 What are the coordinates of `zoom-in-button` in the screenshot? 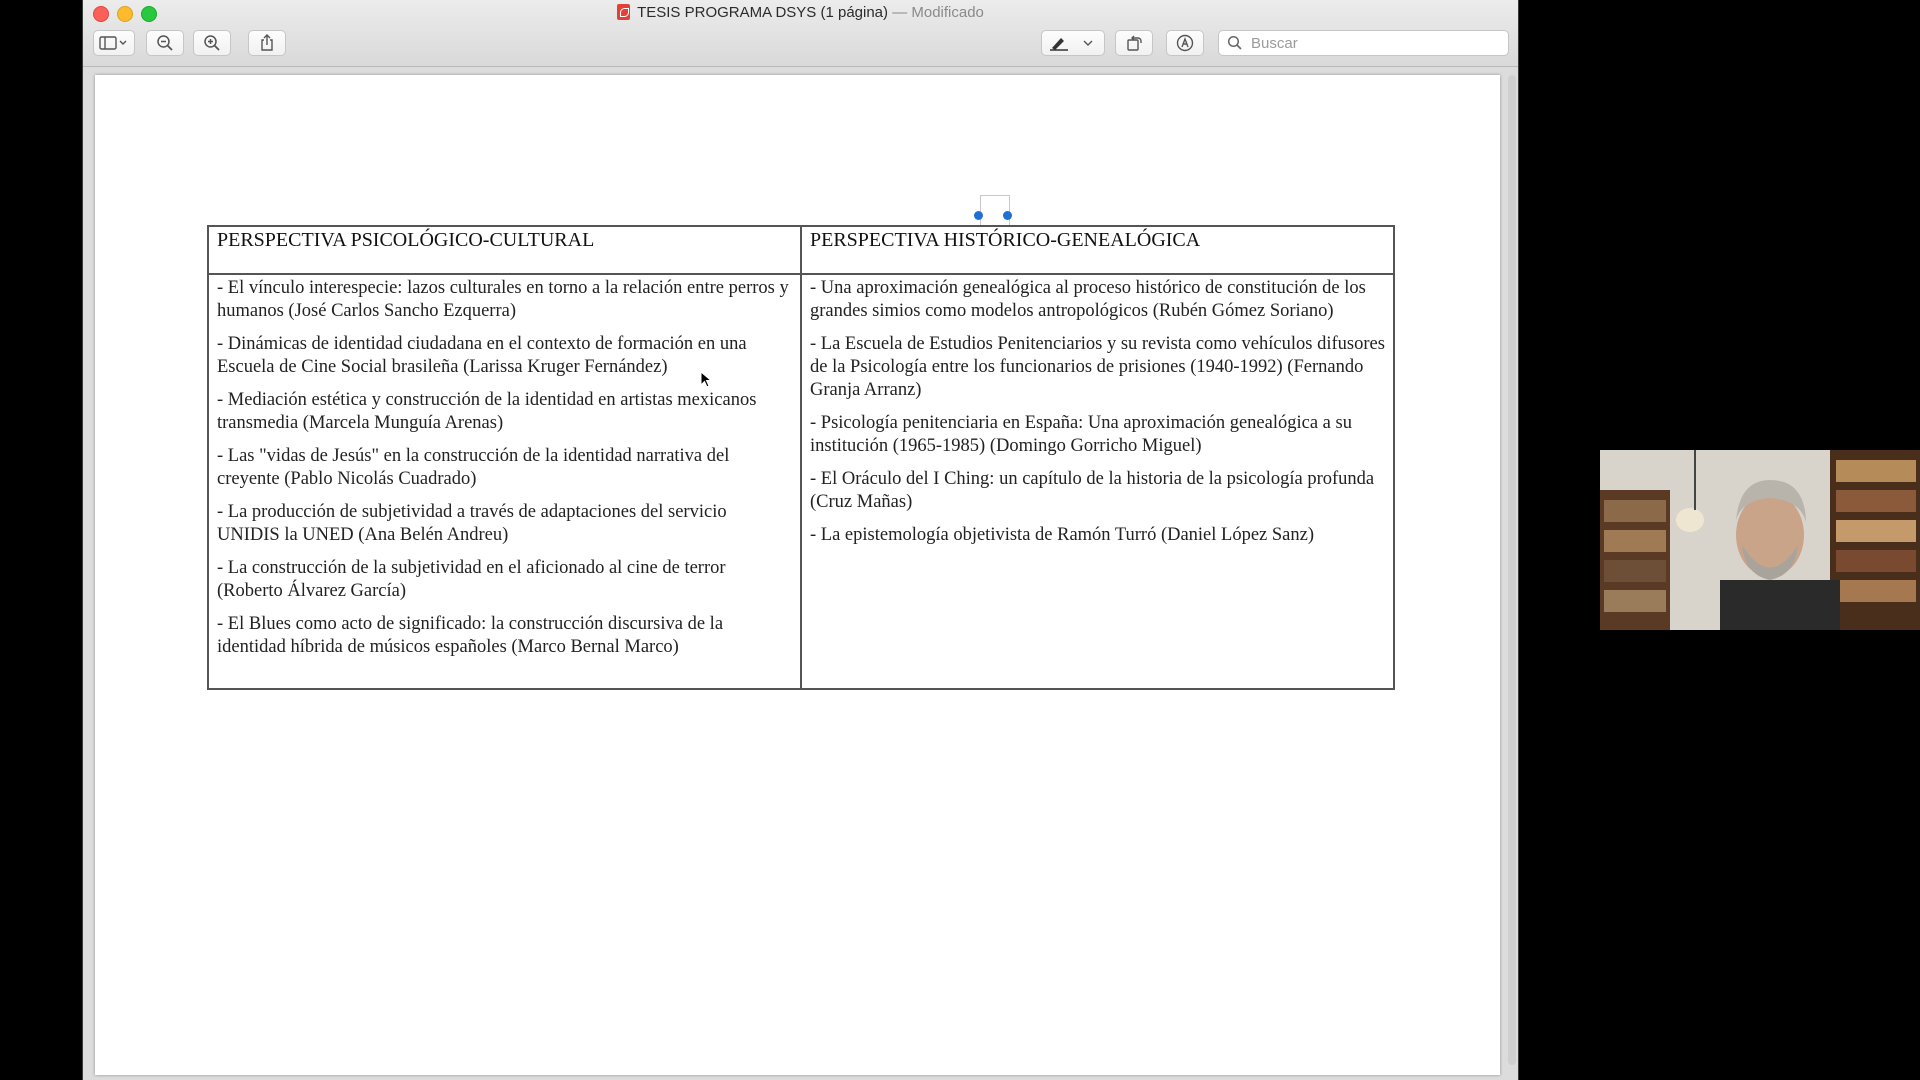 It's located at (212, 43).